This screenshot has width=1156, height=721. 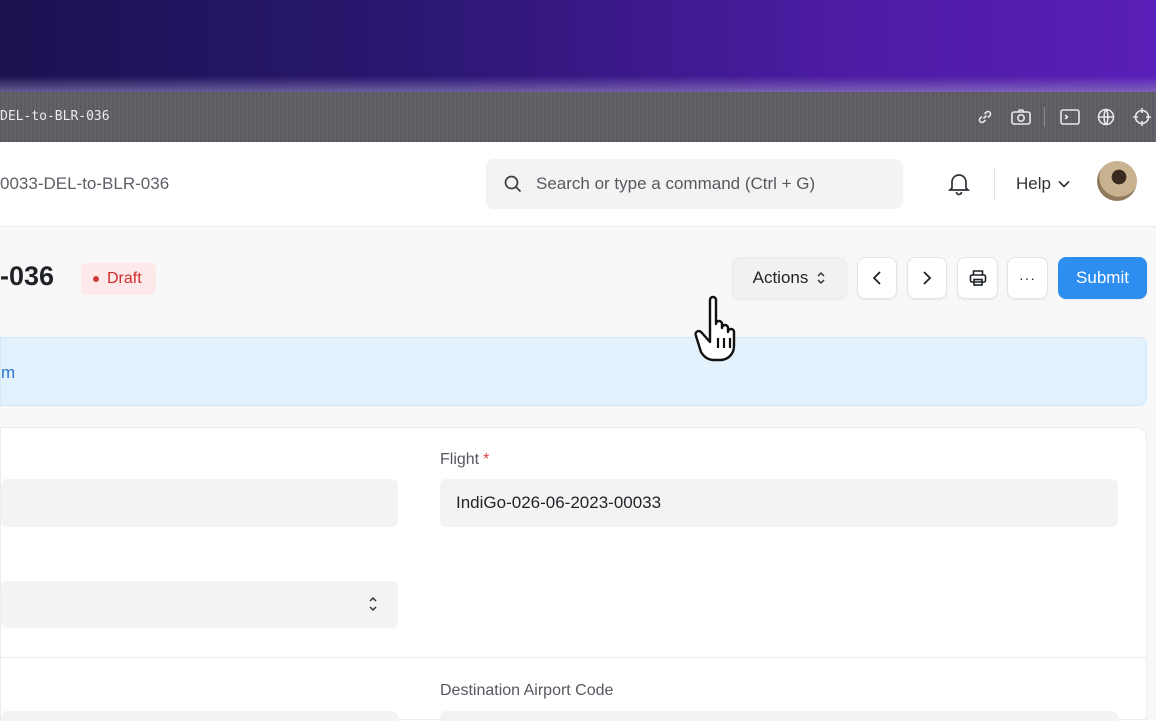 I want to click on hand-pointer-cursor, so click(x=715, y=328).